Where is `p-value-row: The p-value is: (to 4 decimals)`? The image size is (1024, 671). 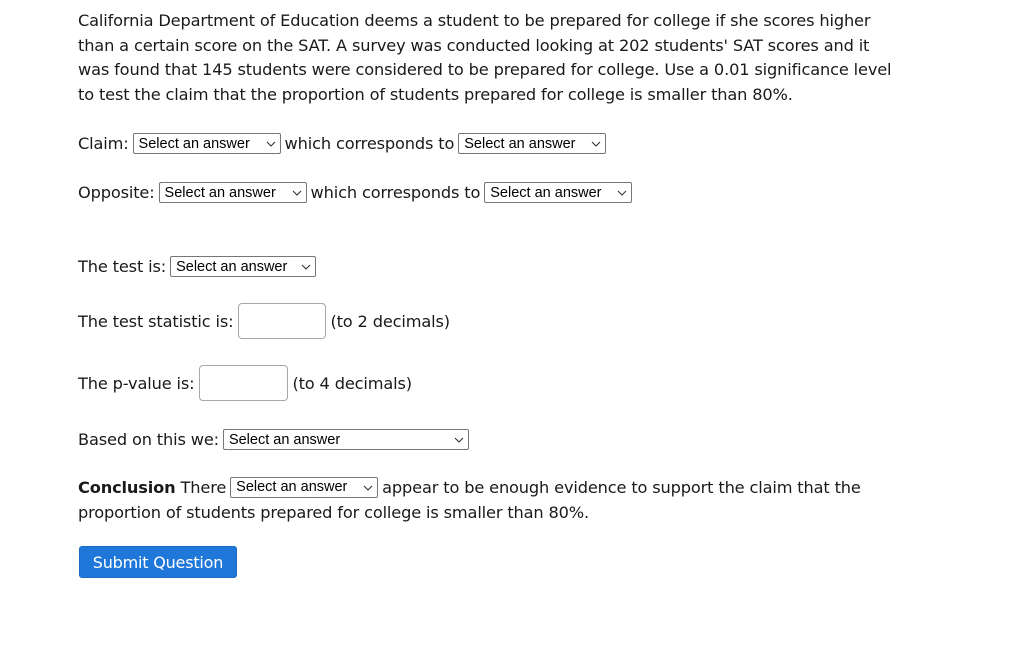
p-value-row: The p-value is: (to 4 decimals) is located at coordinates (245, 383).